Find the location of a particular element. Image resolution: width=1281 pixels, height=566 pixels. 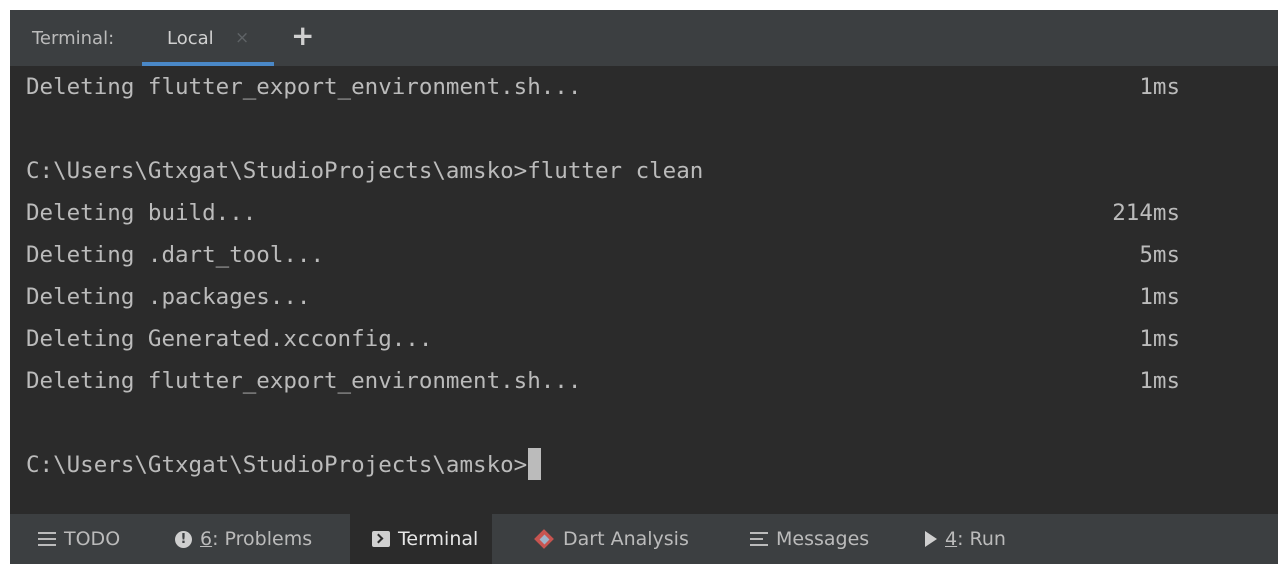

terminal-icon is located at coordinates (381, 539).